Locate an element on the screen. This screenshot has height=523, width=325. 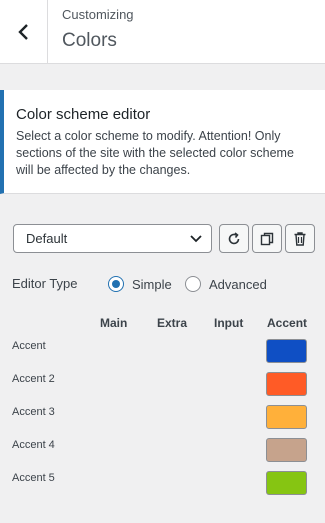
customizer-header: Customizing Colors is located at coordinates (162, 32).